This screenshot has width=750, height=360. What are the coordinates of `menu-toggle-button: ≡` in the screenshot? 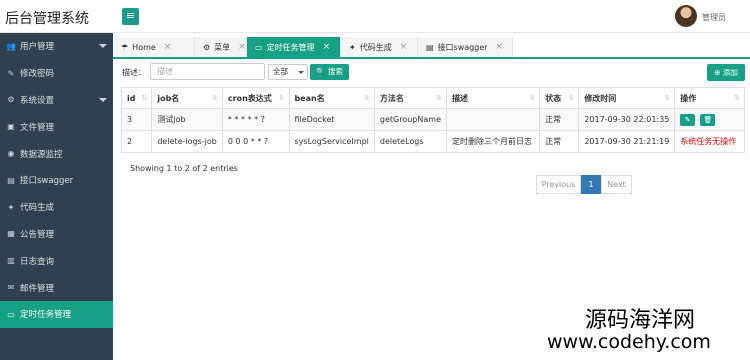 It's located at (130, 16).